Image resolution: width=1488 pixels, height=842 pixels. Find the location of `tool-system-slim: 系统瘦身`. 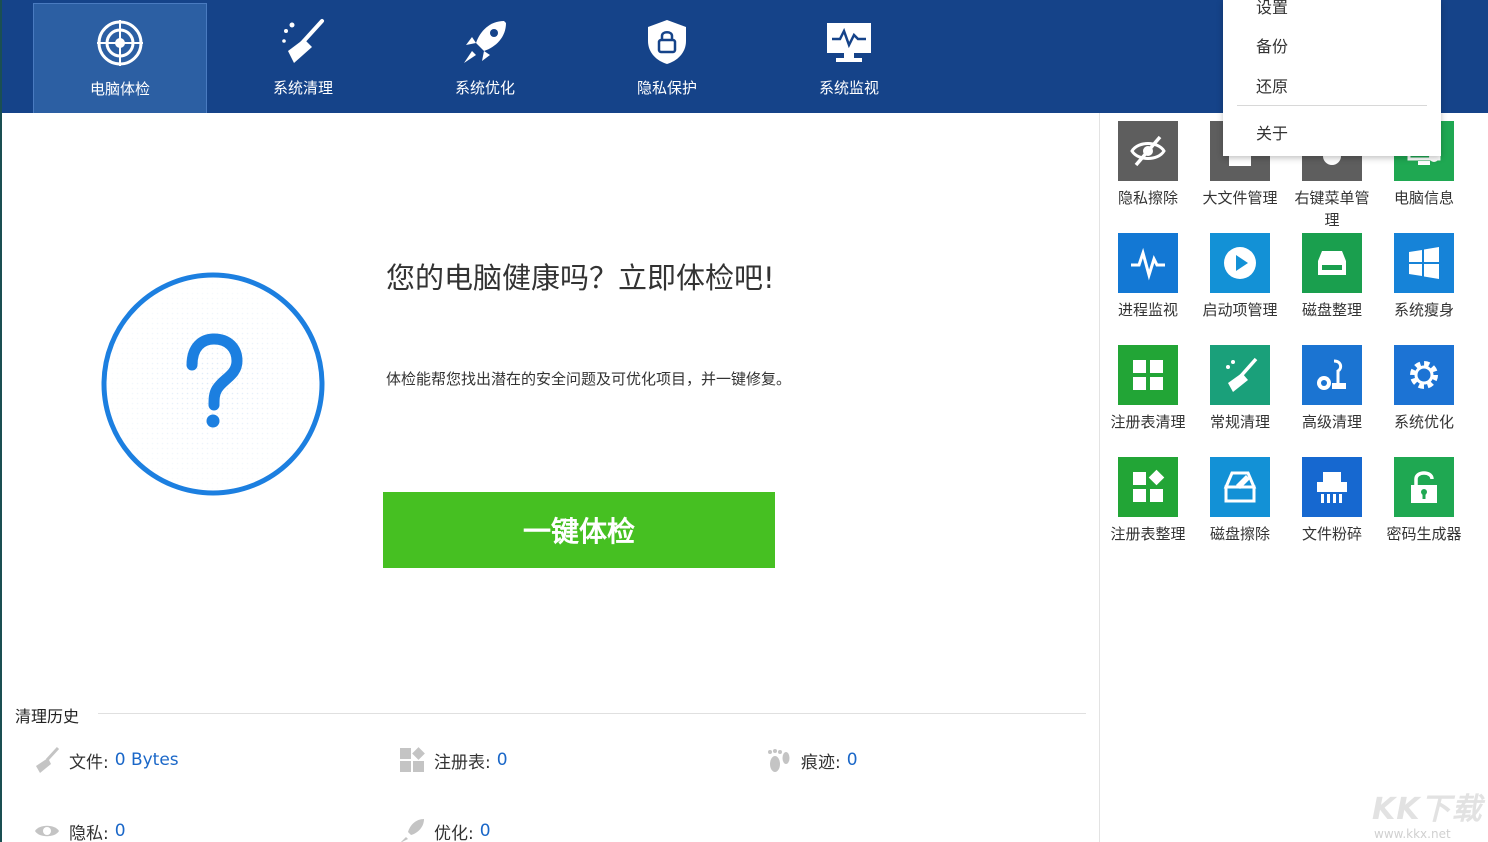

tool-system-slim: 系统瘦身 is located at coordinates (1424, 277).